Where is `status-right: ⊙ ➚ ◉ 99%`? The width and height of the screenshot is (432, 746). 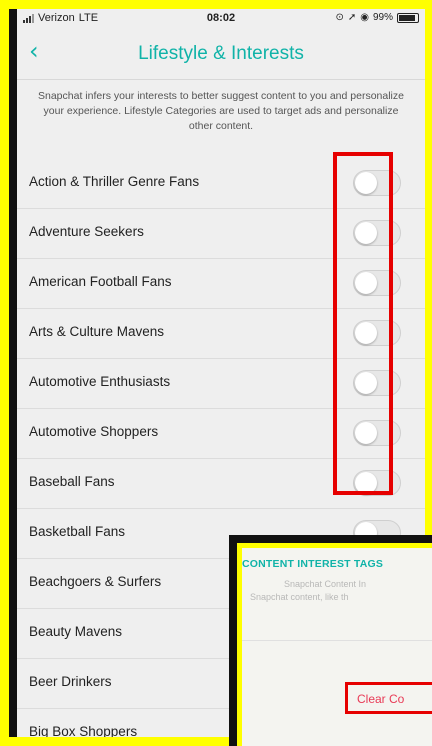
status-right: ⊙ ➚ ◉ 99% is located at coordinates (377, 17).